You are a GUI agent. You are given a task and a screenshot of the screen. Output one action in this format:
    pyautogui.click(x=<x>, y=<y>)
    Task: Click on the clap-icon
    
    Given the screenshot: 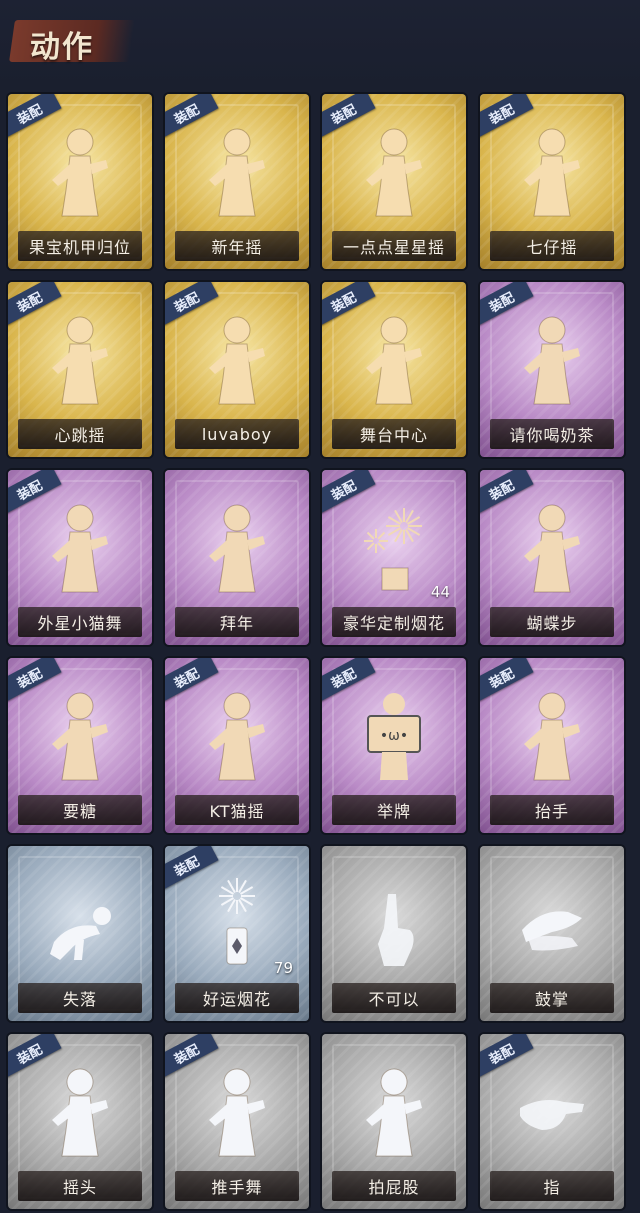 What is the action you would take?
    pyautogui.click(x=552, y=922)
    